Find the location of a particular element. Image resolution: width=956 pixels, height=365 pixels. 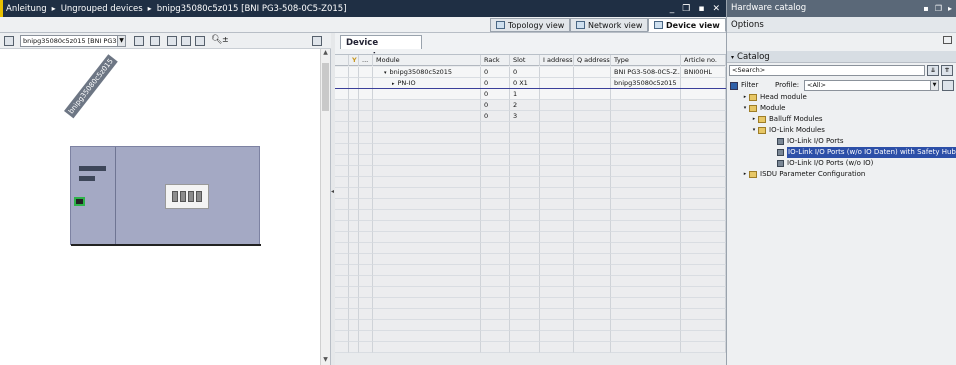

catalog-tree-item: ▾ Module is located at coordinates (841, 108).